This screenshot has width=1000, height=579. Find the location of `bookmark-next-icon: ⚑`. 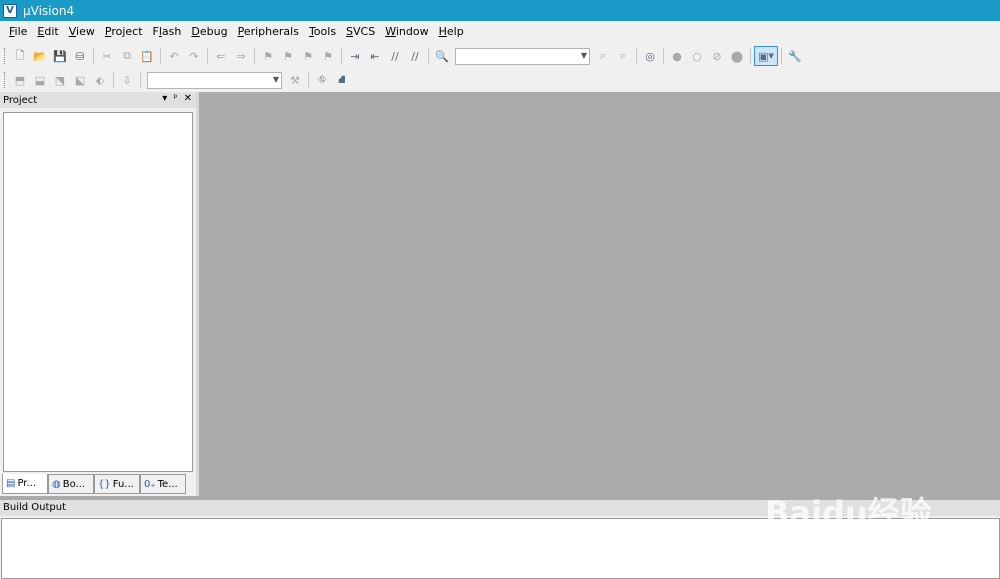

bookmark-next-icon: ⚑ is located at coordinates (308, 56).